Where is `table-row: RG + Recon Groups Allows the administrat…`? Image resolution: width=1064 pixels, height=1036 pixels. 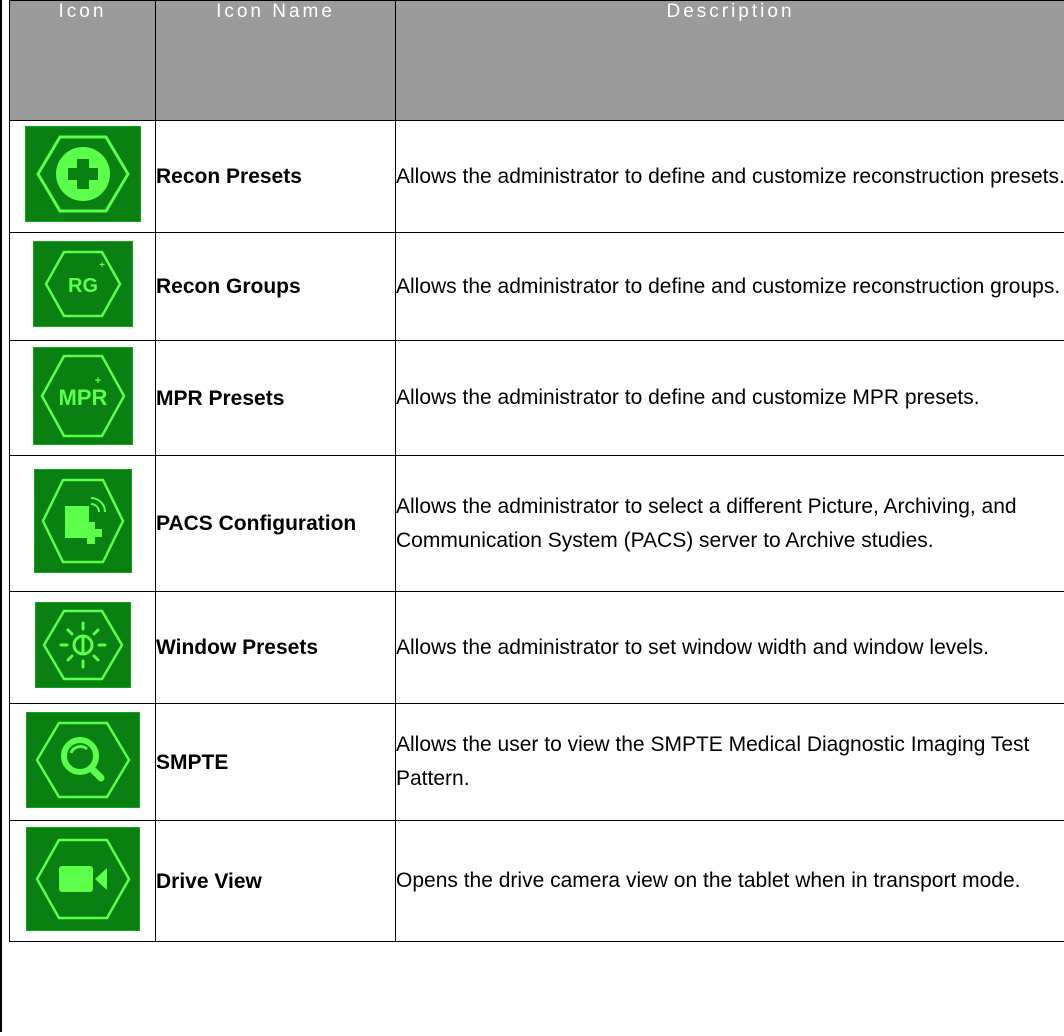 table-row: RG + Recon Groups Allows the administrat… is located at coordinates (536, 286).